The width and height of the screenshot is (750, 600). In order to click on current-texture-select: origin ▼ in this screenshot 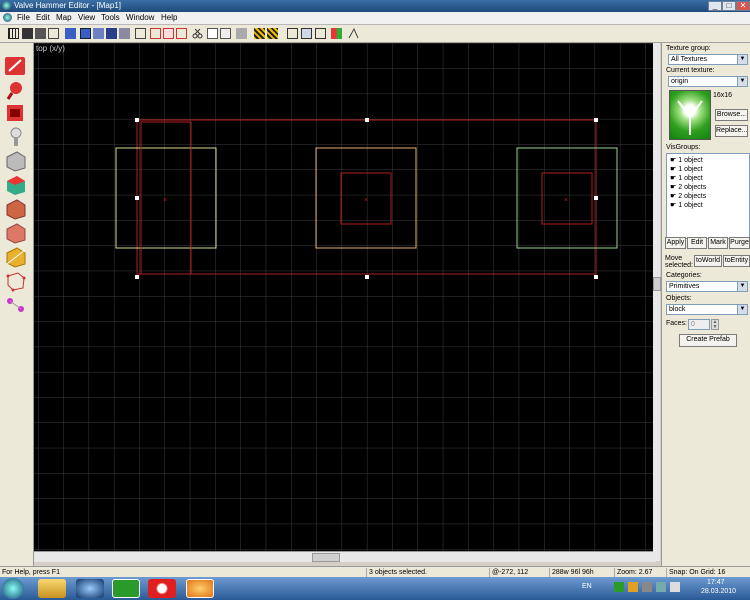, I will do `click(708, 81)`.